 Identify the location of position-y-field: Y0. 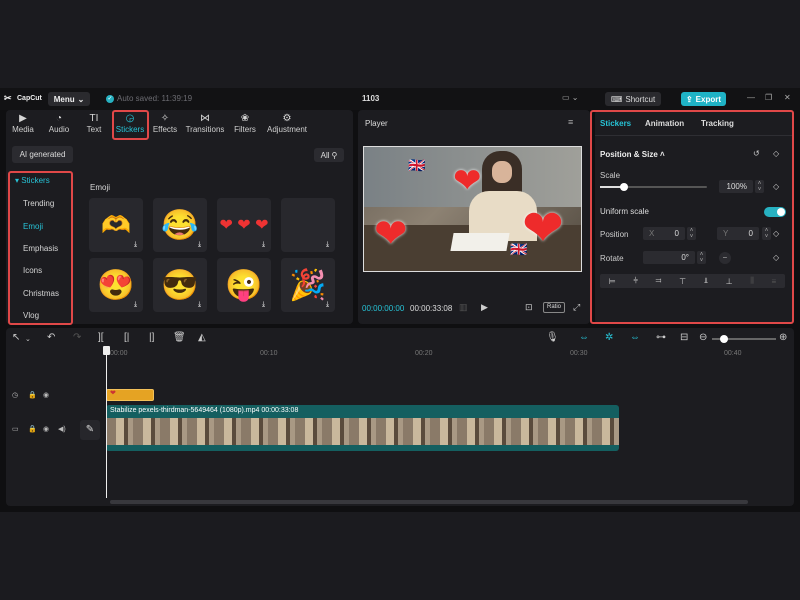
(738, 233).